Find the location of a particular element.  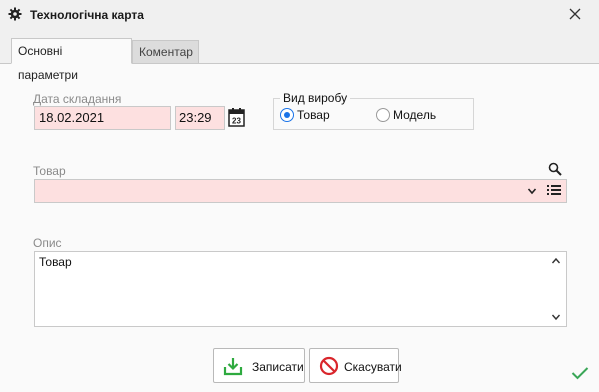

cancel-icon is located at coordinates (329, 366).